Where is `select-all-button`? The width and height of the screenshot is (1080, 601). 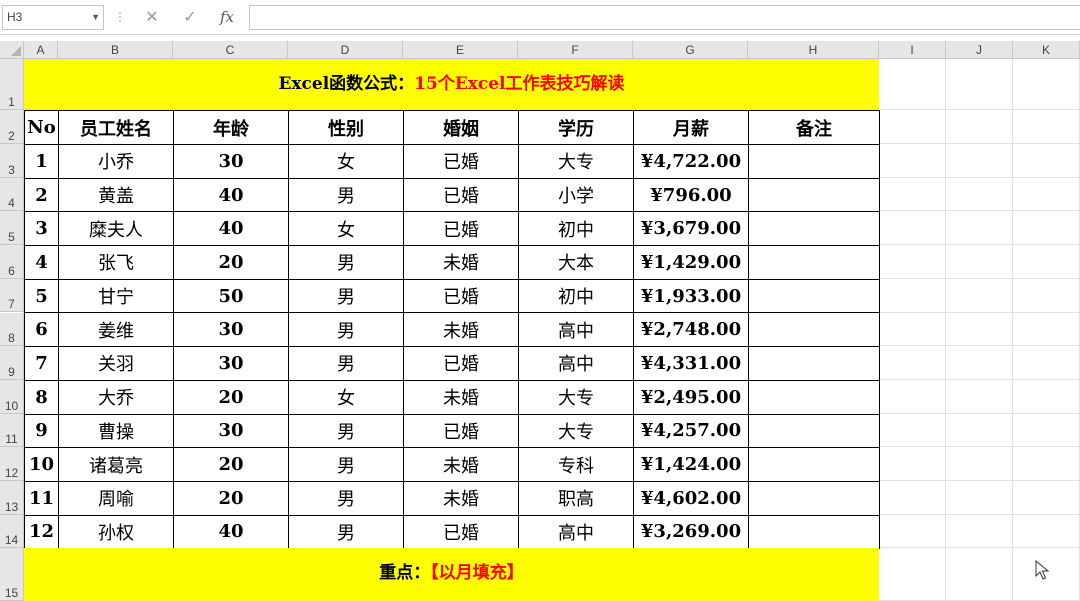 select-all-button is located at coordinates (12, 50).